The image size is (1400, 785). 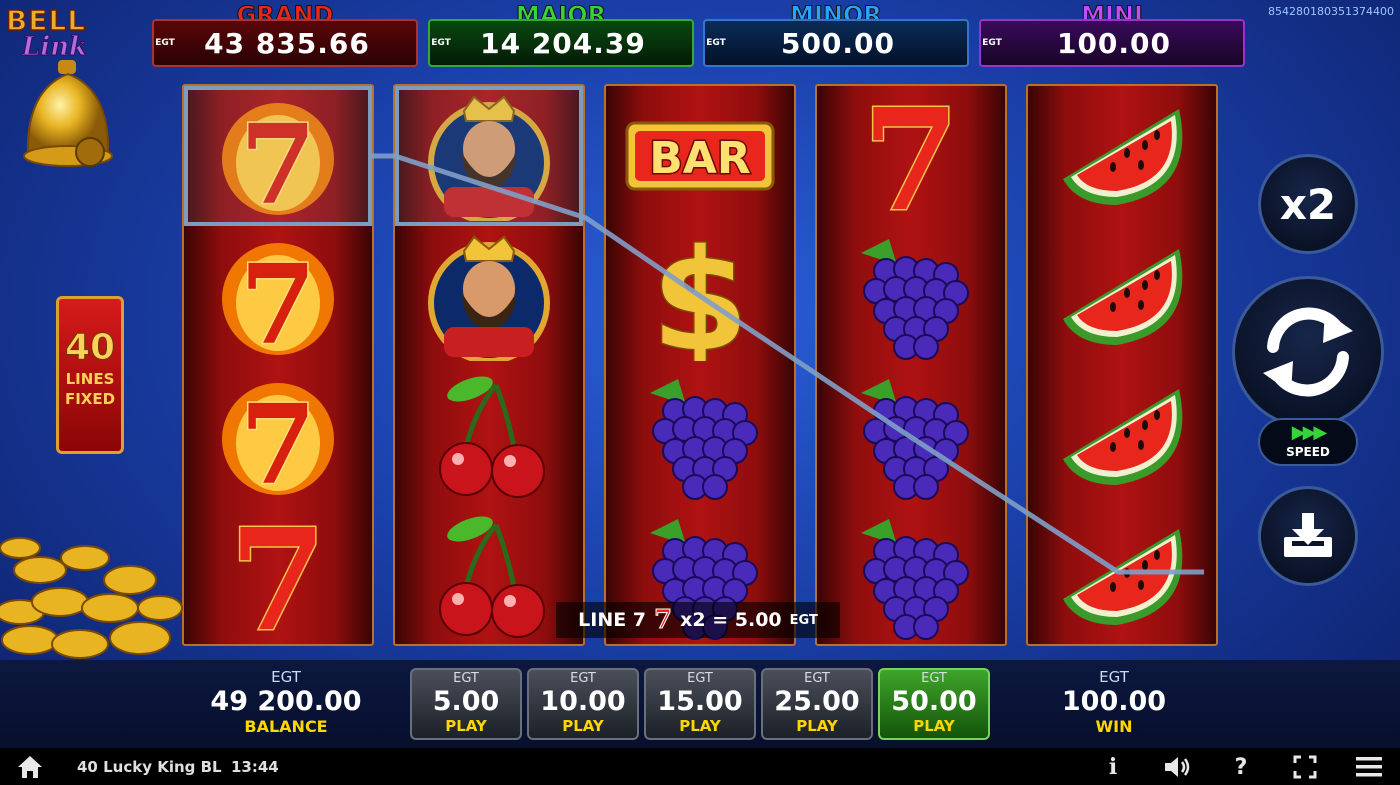 I want to click on jackpot-major: MAJOR EGT 14 204.39, so click(x=561, y=35).